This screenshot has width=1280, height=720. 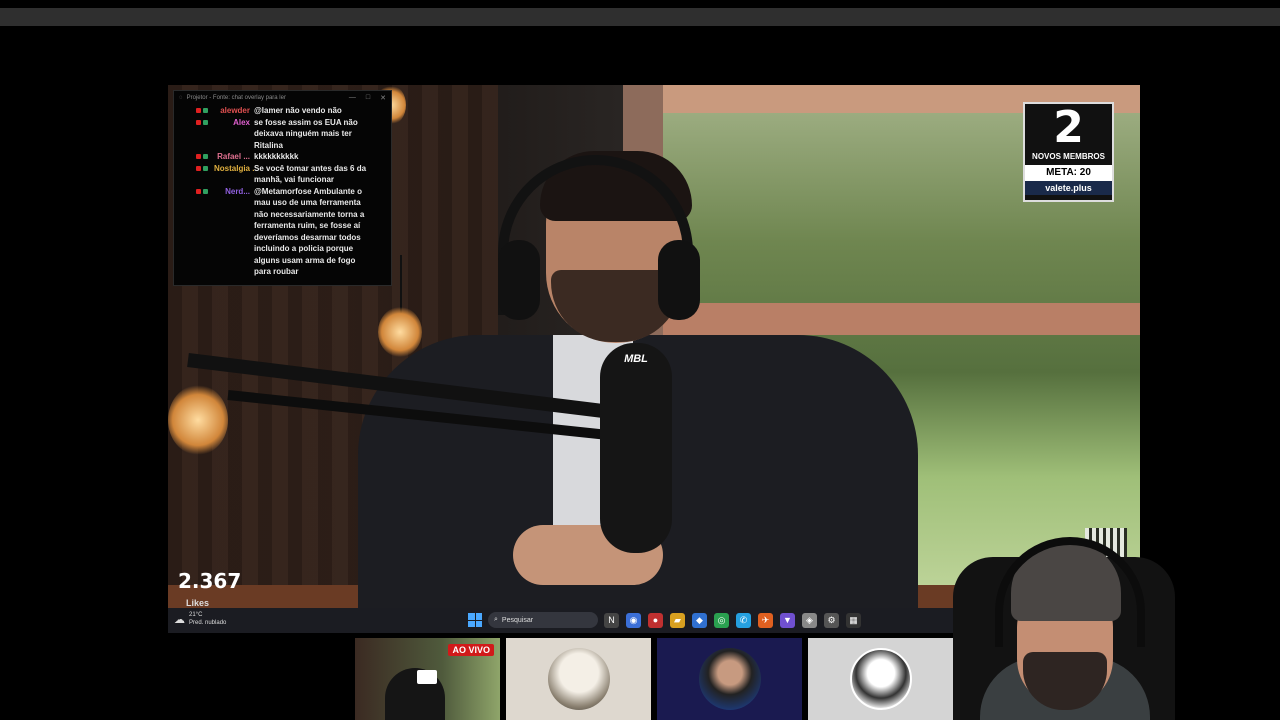 I want to click on chat-message: Rafael ... kkkkkkkkkk, so click(x=282, y=157).